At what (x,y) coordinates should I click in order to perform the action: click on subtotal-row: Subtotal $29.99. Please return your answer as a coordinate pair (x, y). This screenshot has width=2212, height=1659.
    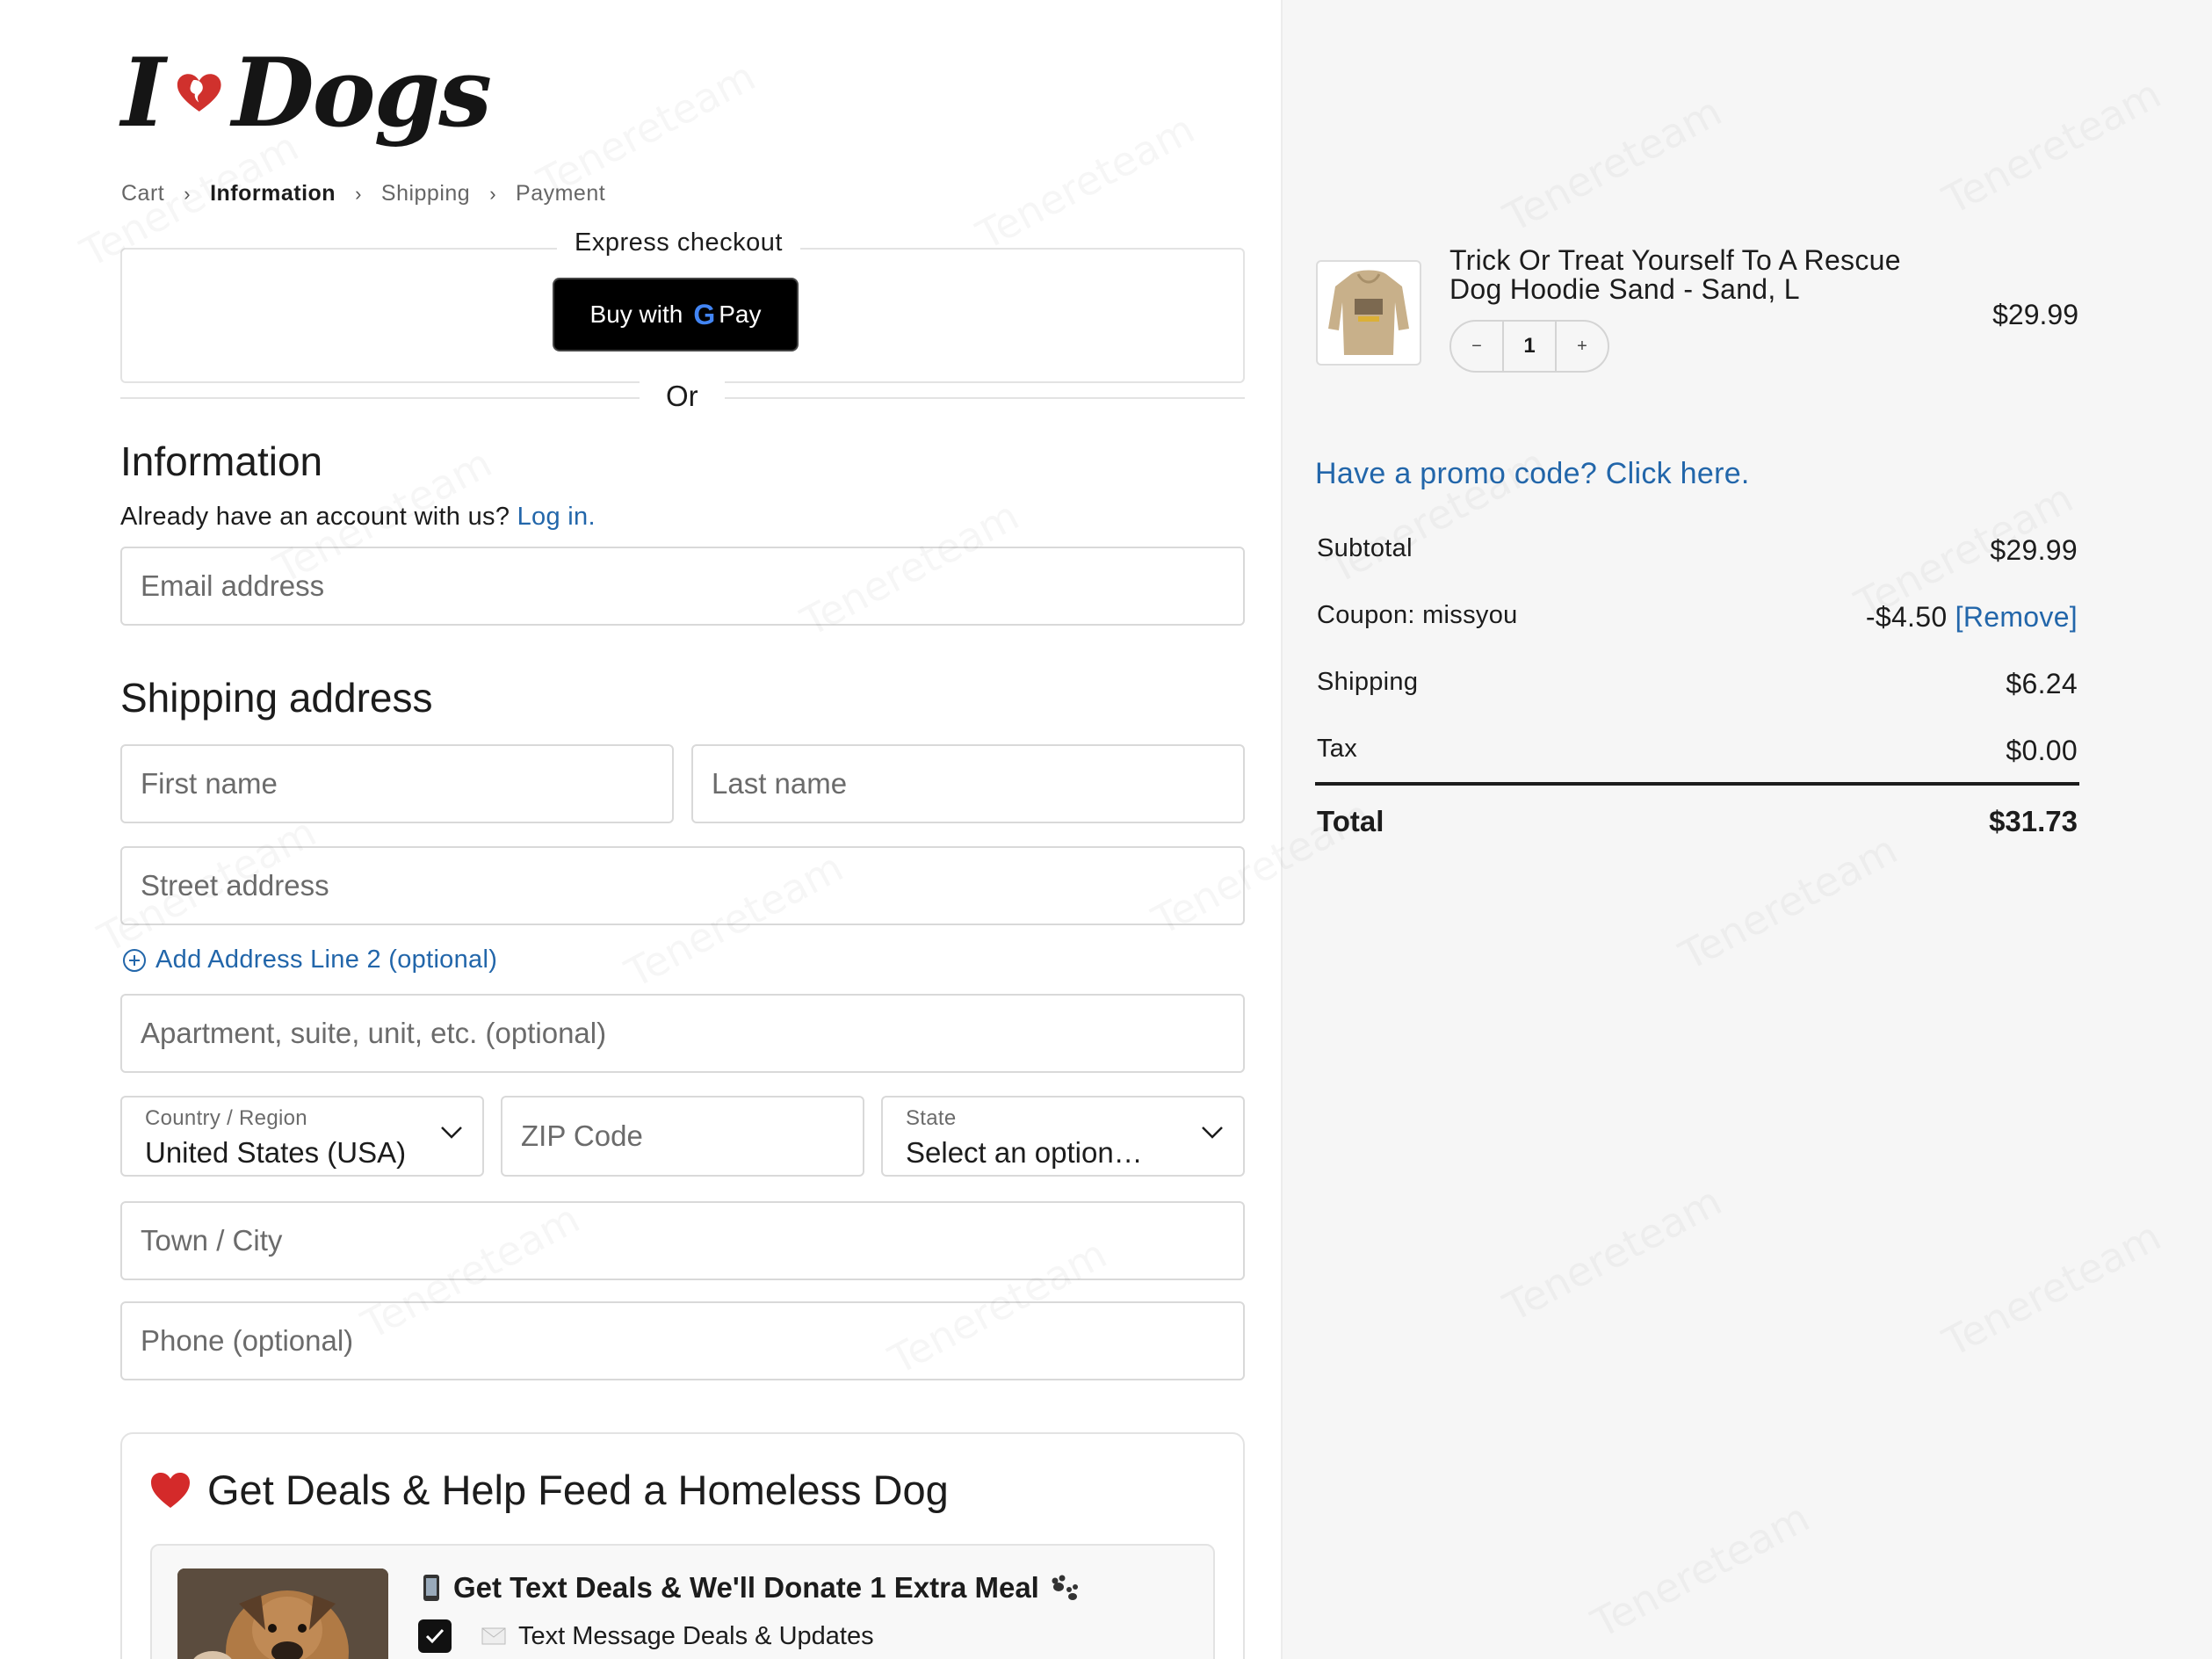
    Looking at the image, I should click on (1697, 550).